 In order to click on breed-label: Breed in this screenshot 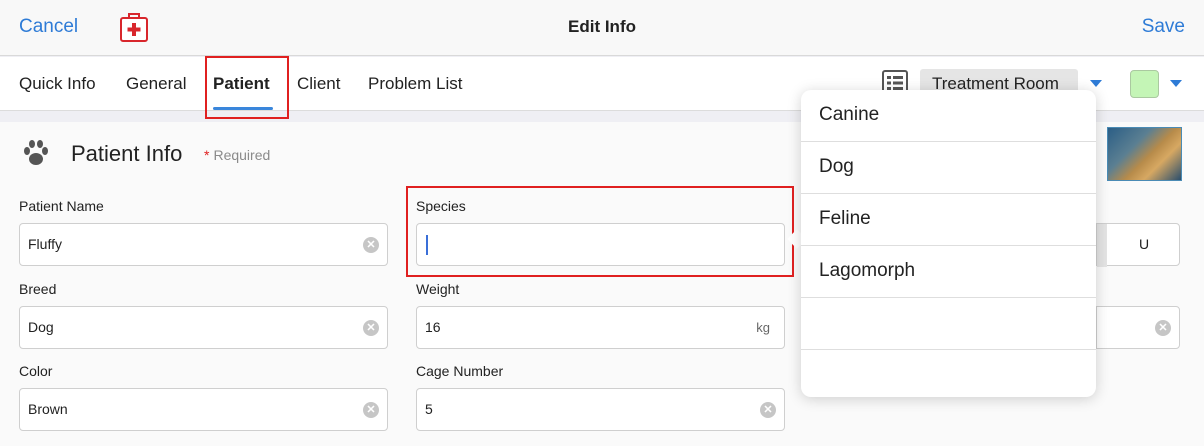, I will do `click(38, 289)`.